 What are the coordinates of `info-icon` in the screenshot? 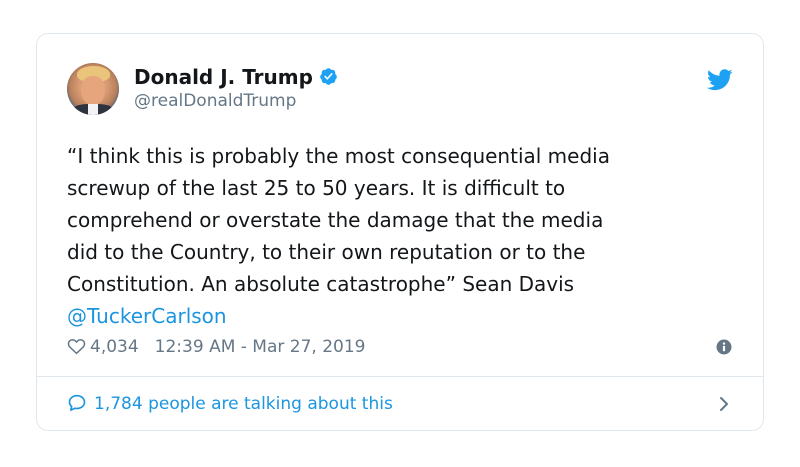 It's located at (724, 347).